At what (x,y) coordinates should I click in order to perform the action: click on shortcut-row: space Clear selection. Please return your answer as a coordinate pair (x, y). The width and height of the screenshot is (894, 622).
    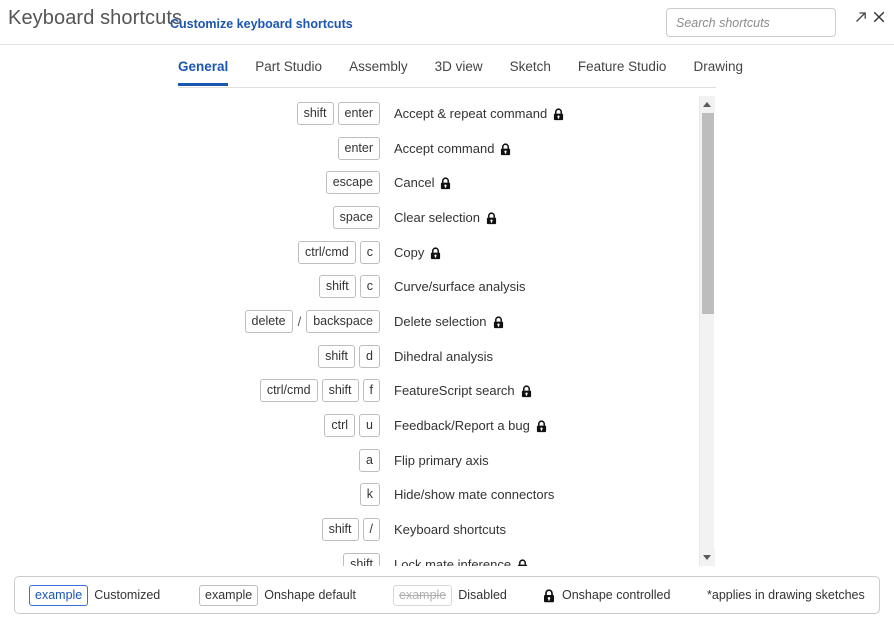
    Looking at the image, I should click on (357, 217).